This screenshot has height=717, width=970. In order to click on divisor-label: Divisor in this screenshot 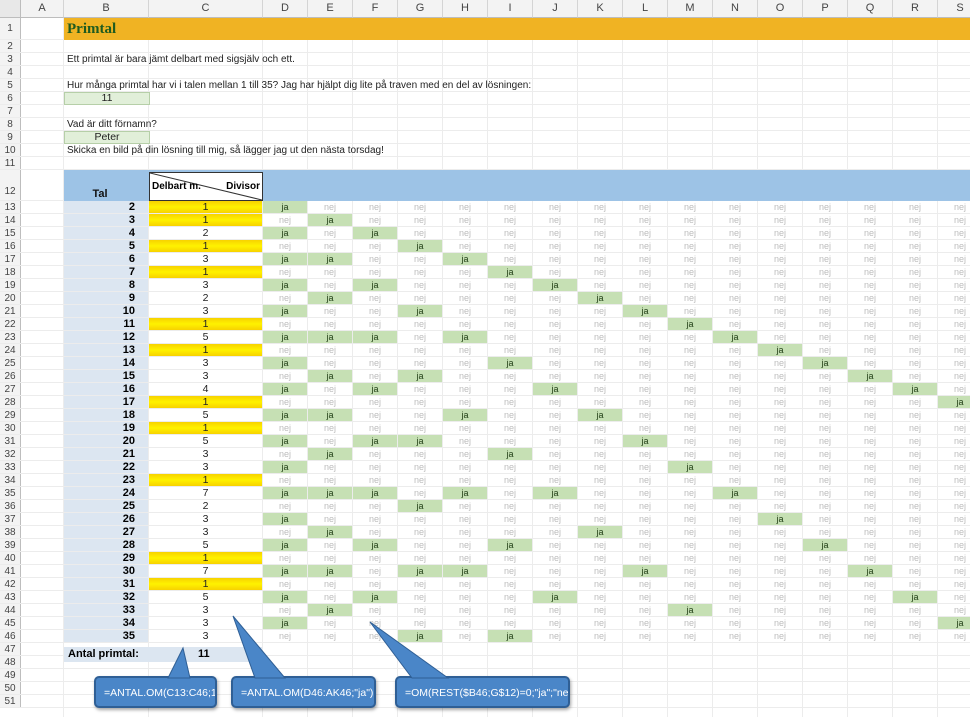, I will do `click(243, 186)`.